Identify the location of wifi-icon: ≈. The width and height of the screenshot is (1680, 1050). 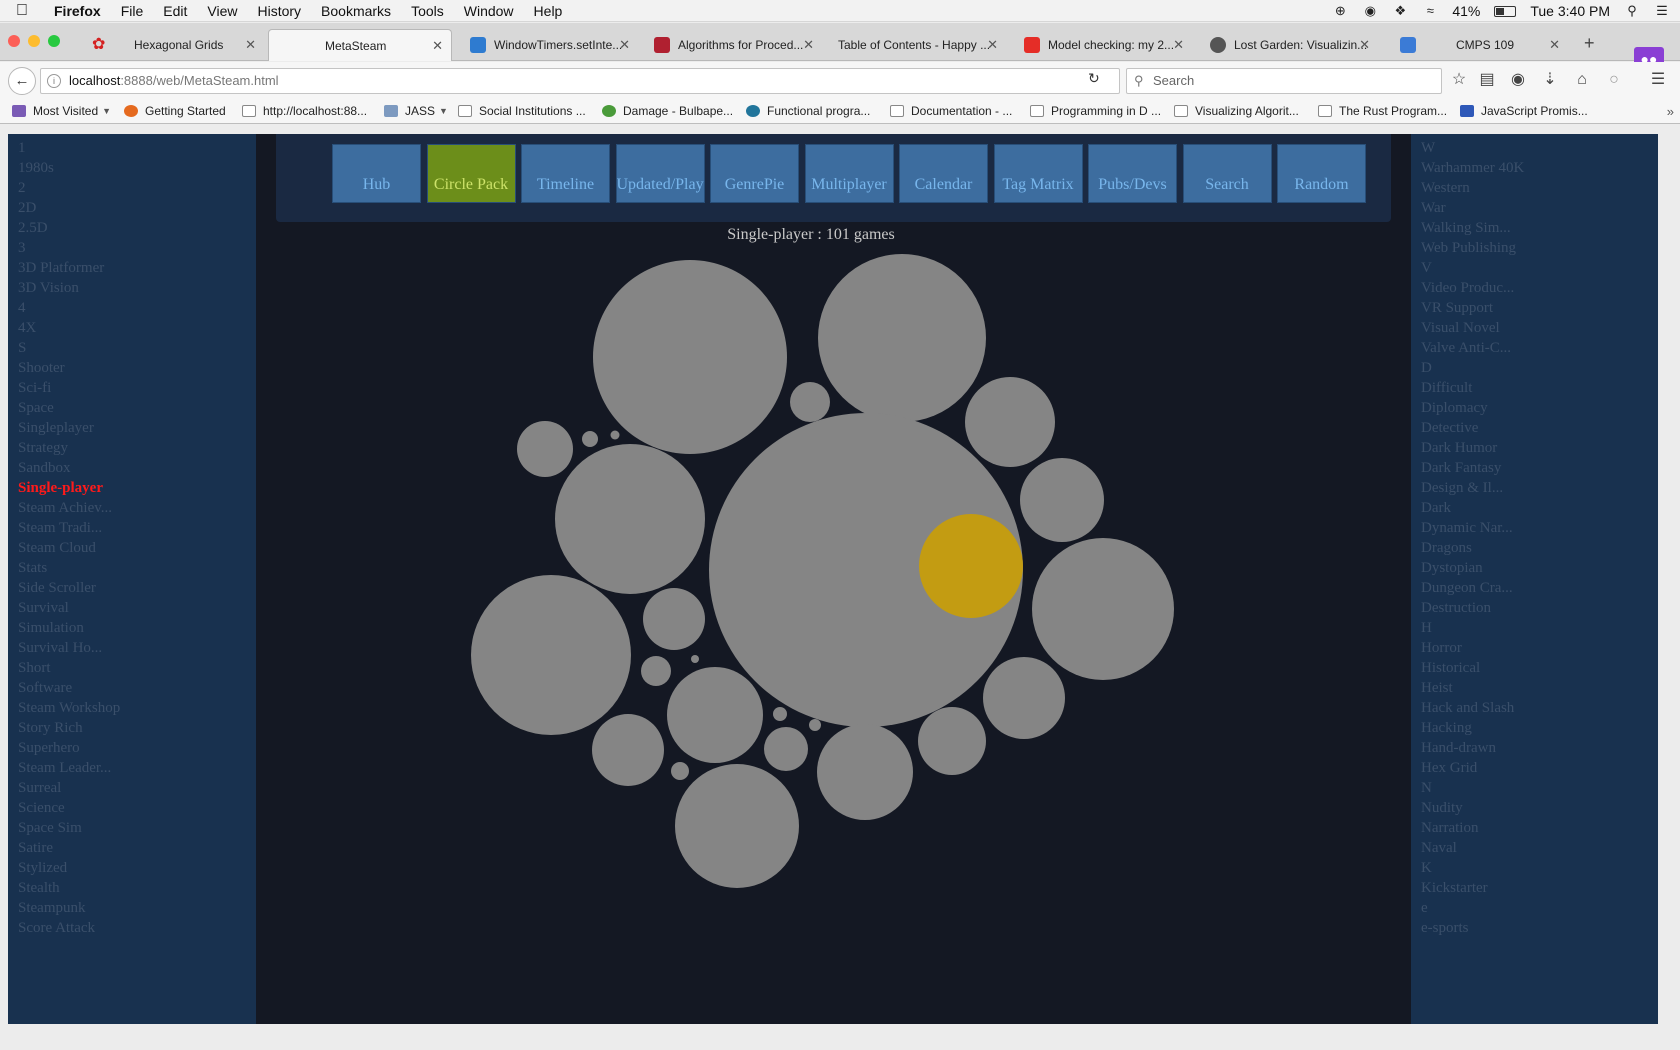
(1430, 11).